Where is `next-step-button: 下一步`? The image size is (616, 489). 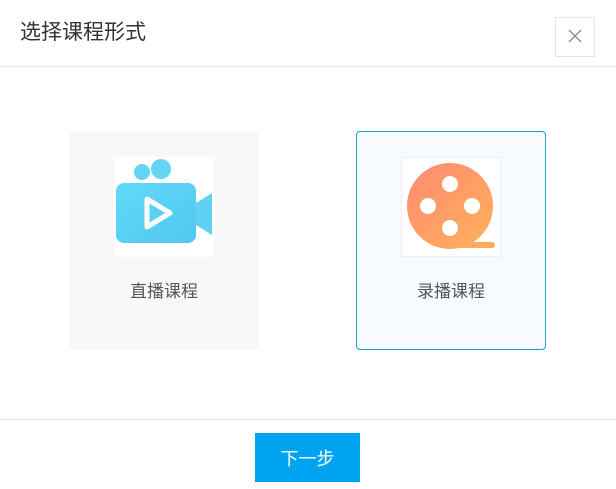 next-step-button: 下一步 is located at coordinates (307, 457).